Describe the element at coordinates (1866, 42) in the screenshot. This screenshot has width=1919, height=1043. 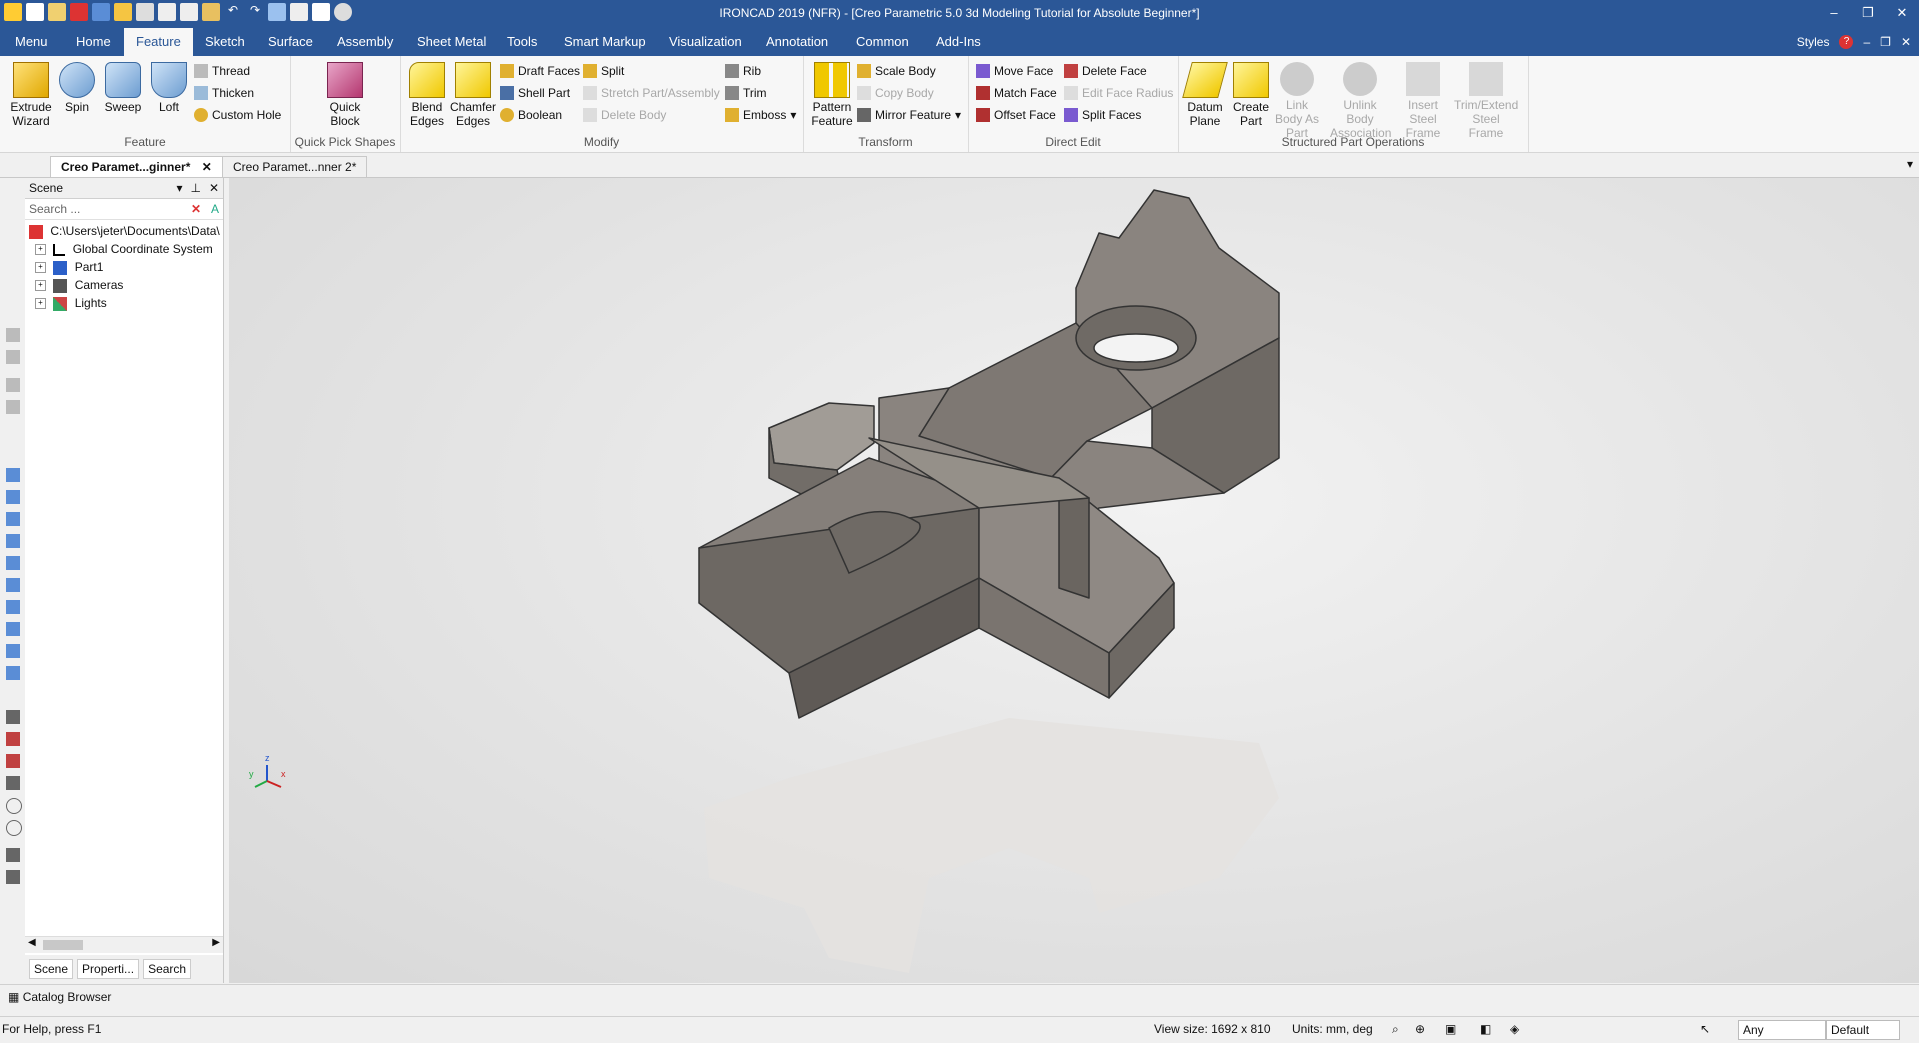
I see `ribbon-minimize-icon: –` at that location.